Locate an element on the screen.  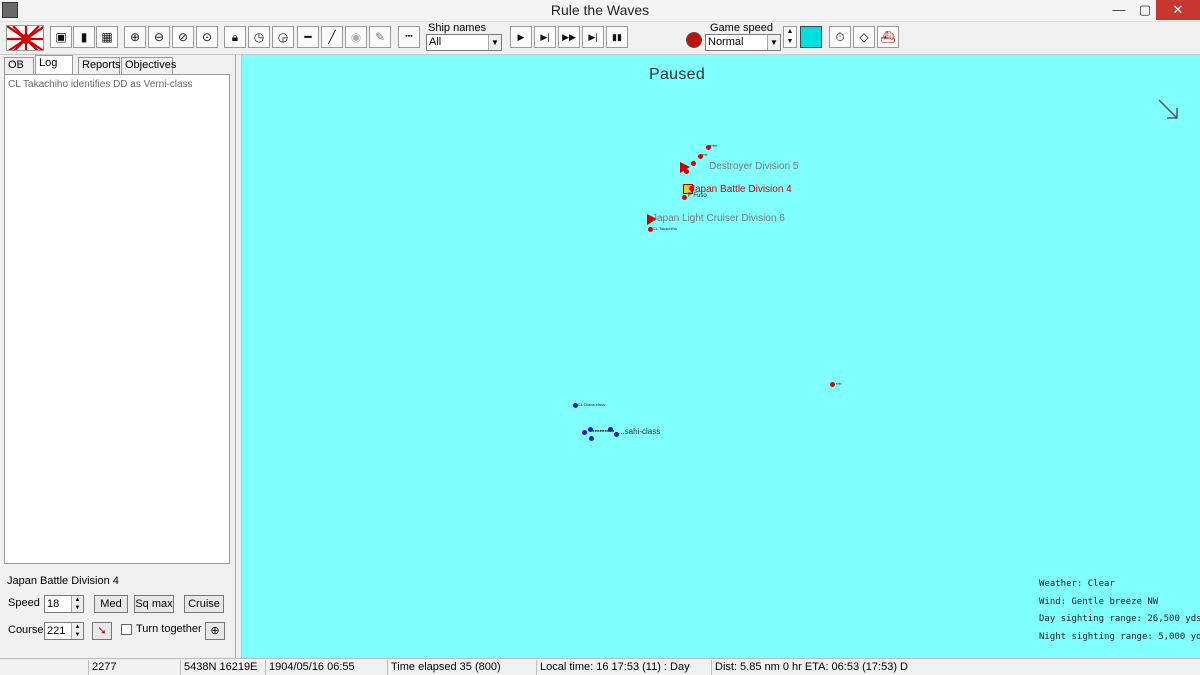
title-bar: Rule the Waves — ▢ ✕ is located at coordinates (600, 11).